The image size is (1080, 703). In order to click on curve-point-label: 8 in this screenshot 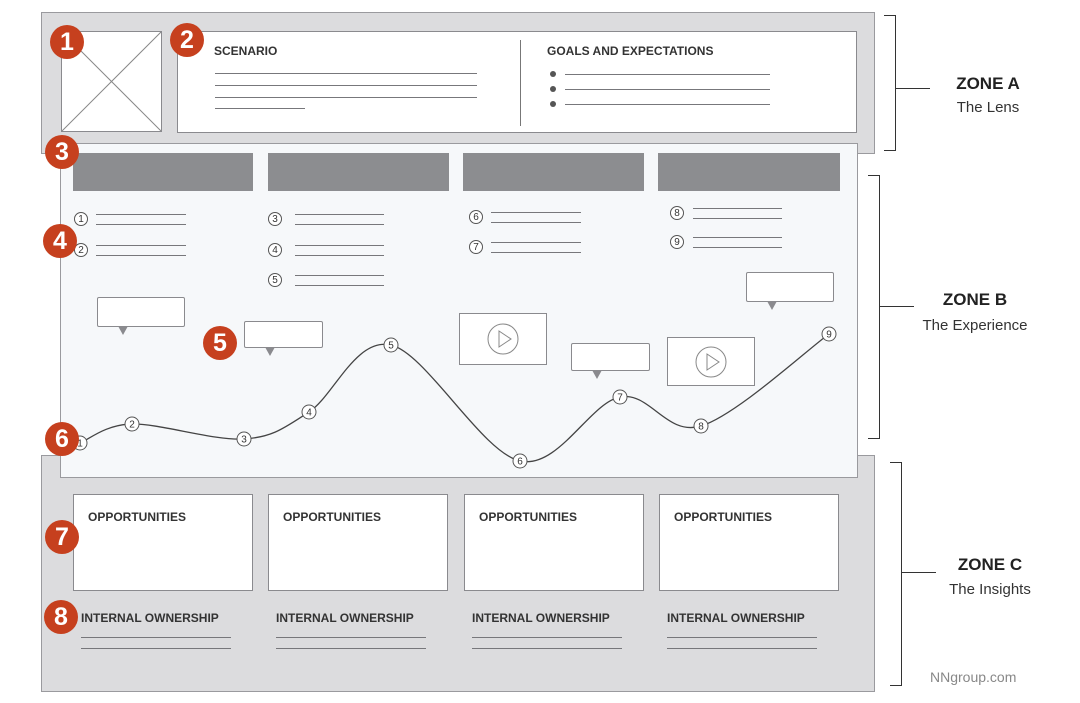, I will do `click(701, 427)`.